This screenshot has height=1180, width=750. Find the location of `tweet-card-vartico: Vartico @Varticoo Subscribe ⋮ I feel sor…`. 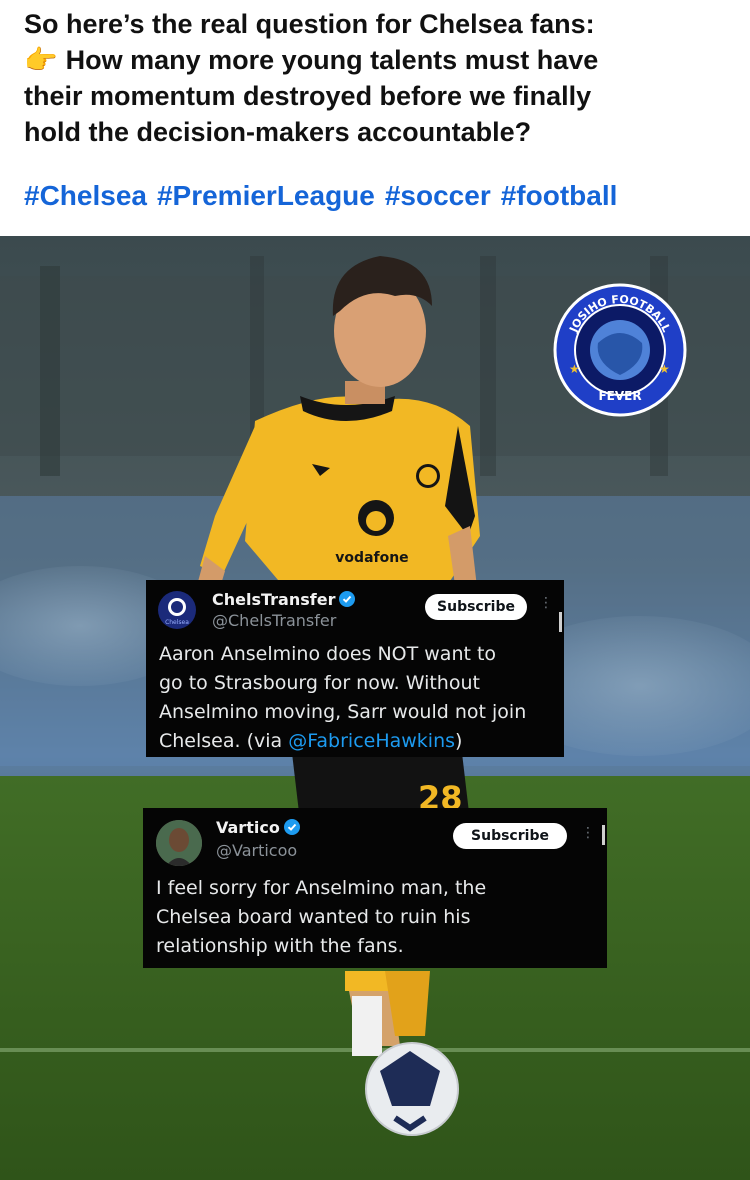

tweet-card-vartico: Vartico @Varticoo Subscribe ⋮ I feel sor… is located at coordinates (375, 888).